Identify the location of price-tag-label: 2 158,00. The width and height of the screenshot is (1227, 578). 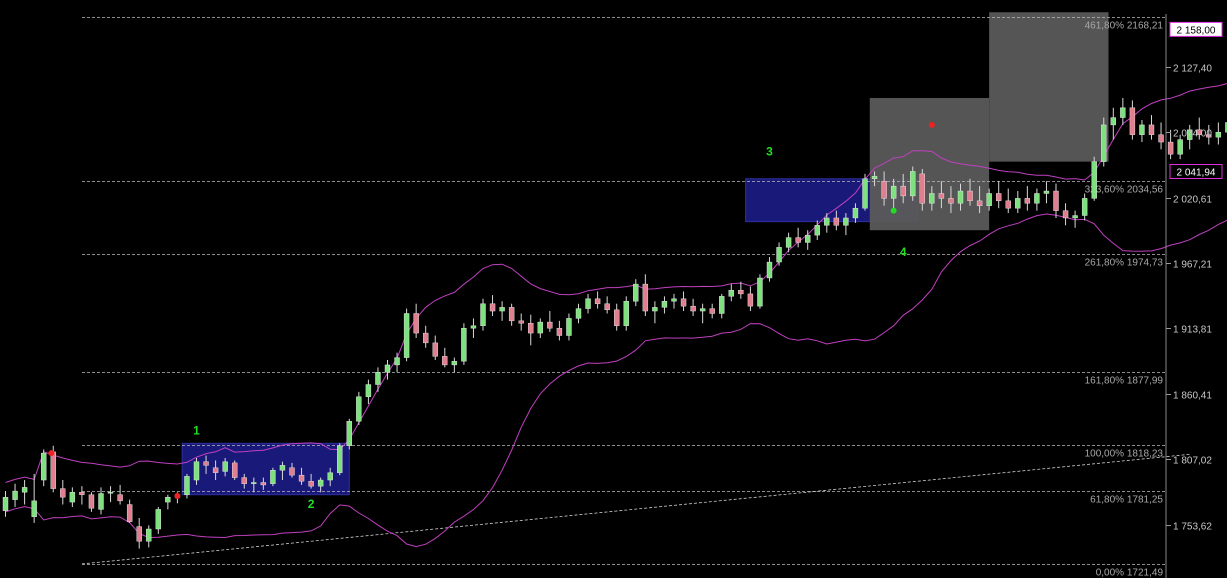
(1196, 30).